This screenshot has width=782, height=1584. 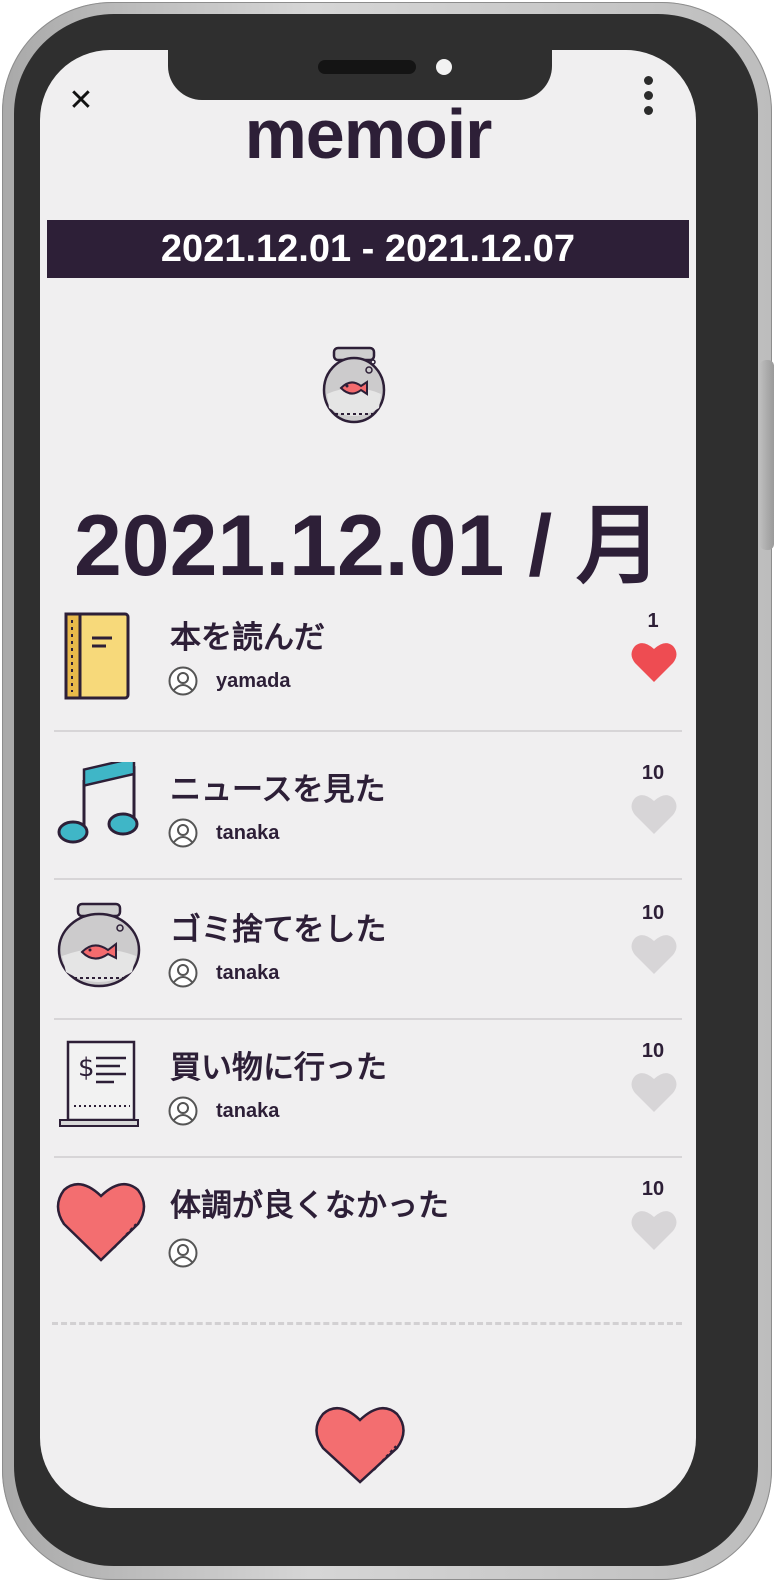 What do you see at coordinates (278, 930) in the screenshot?
I see `entry-title: ゴミ捨てをした` at bounding box center [278, 930].